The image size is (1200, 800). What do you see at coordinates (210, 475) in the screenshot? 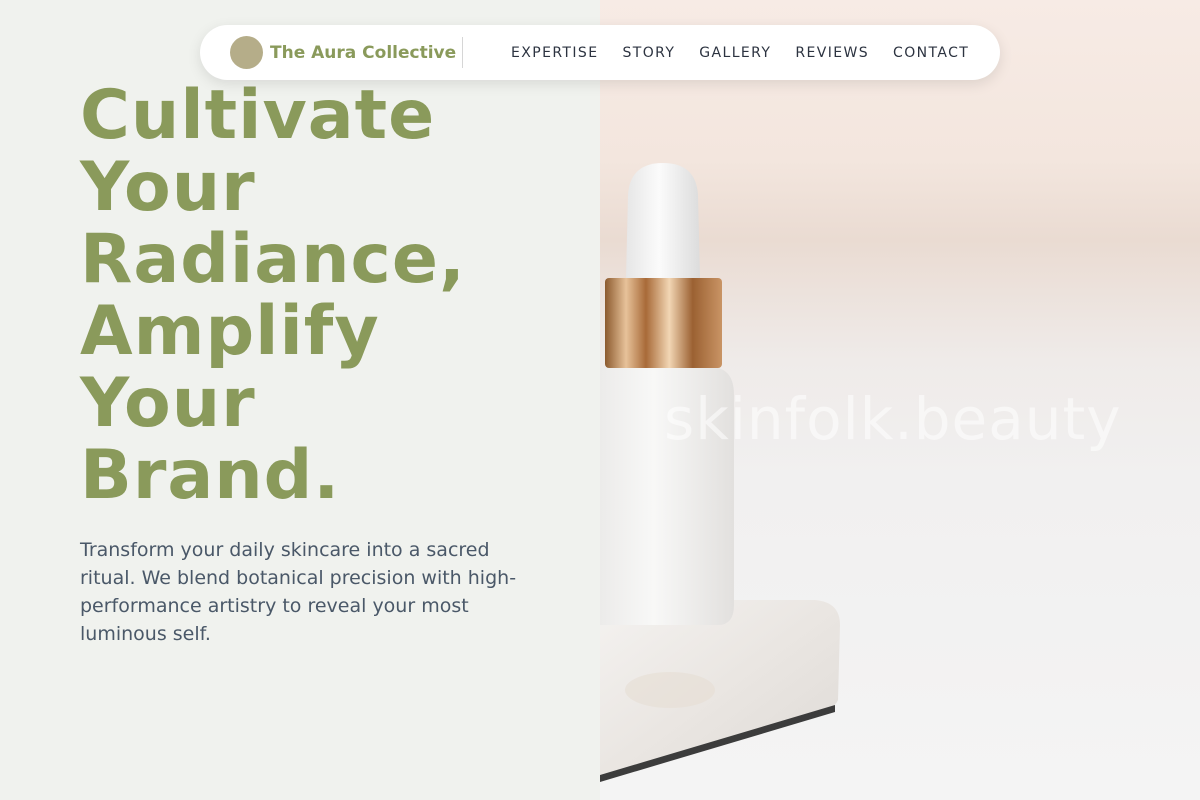
I see `hero-title-line: Brand.` at bounding box center [210, 475].